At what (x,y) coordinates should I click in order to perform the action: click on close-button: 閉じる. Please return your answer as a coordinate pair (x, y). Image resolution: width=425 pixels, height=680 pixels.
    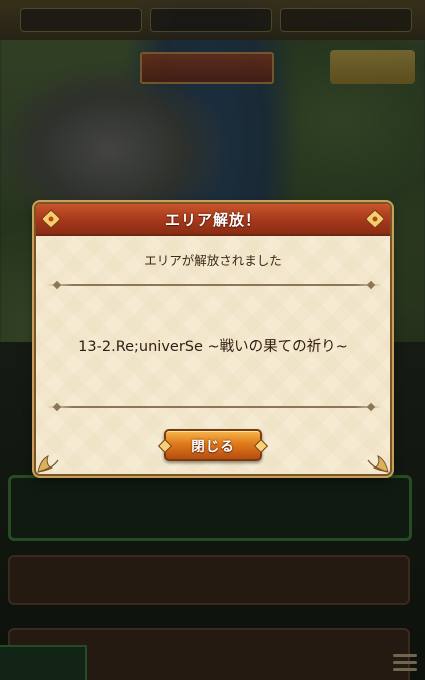
    Looking at the image, I should click on (213, 445).